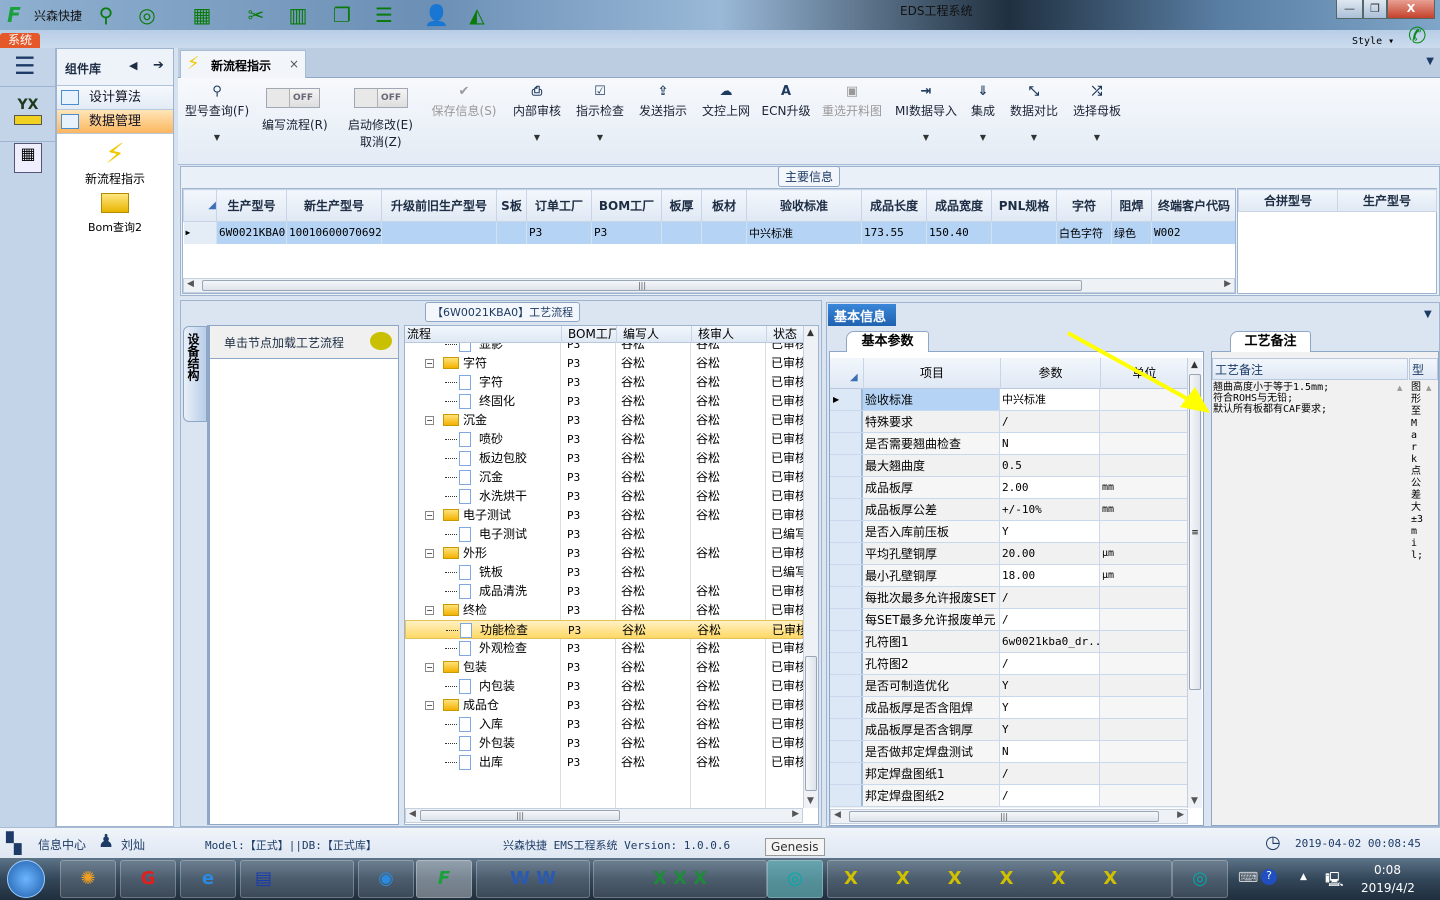 This screenshot has height=900, width=1440. Describe the element at coordinates (887, 341) in the screenshot. I see `tab-basic-params: 基本参数` at that location.